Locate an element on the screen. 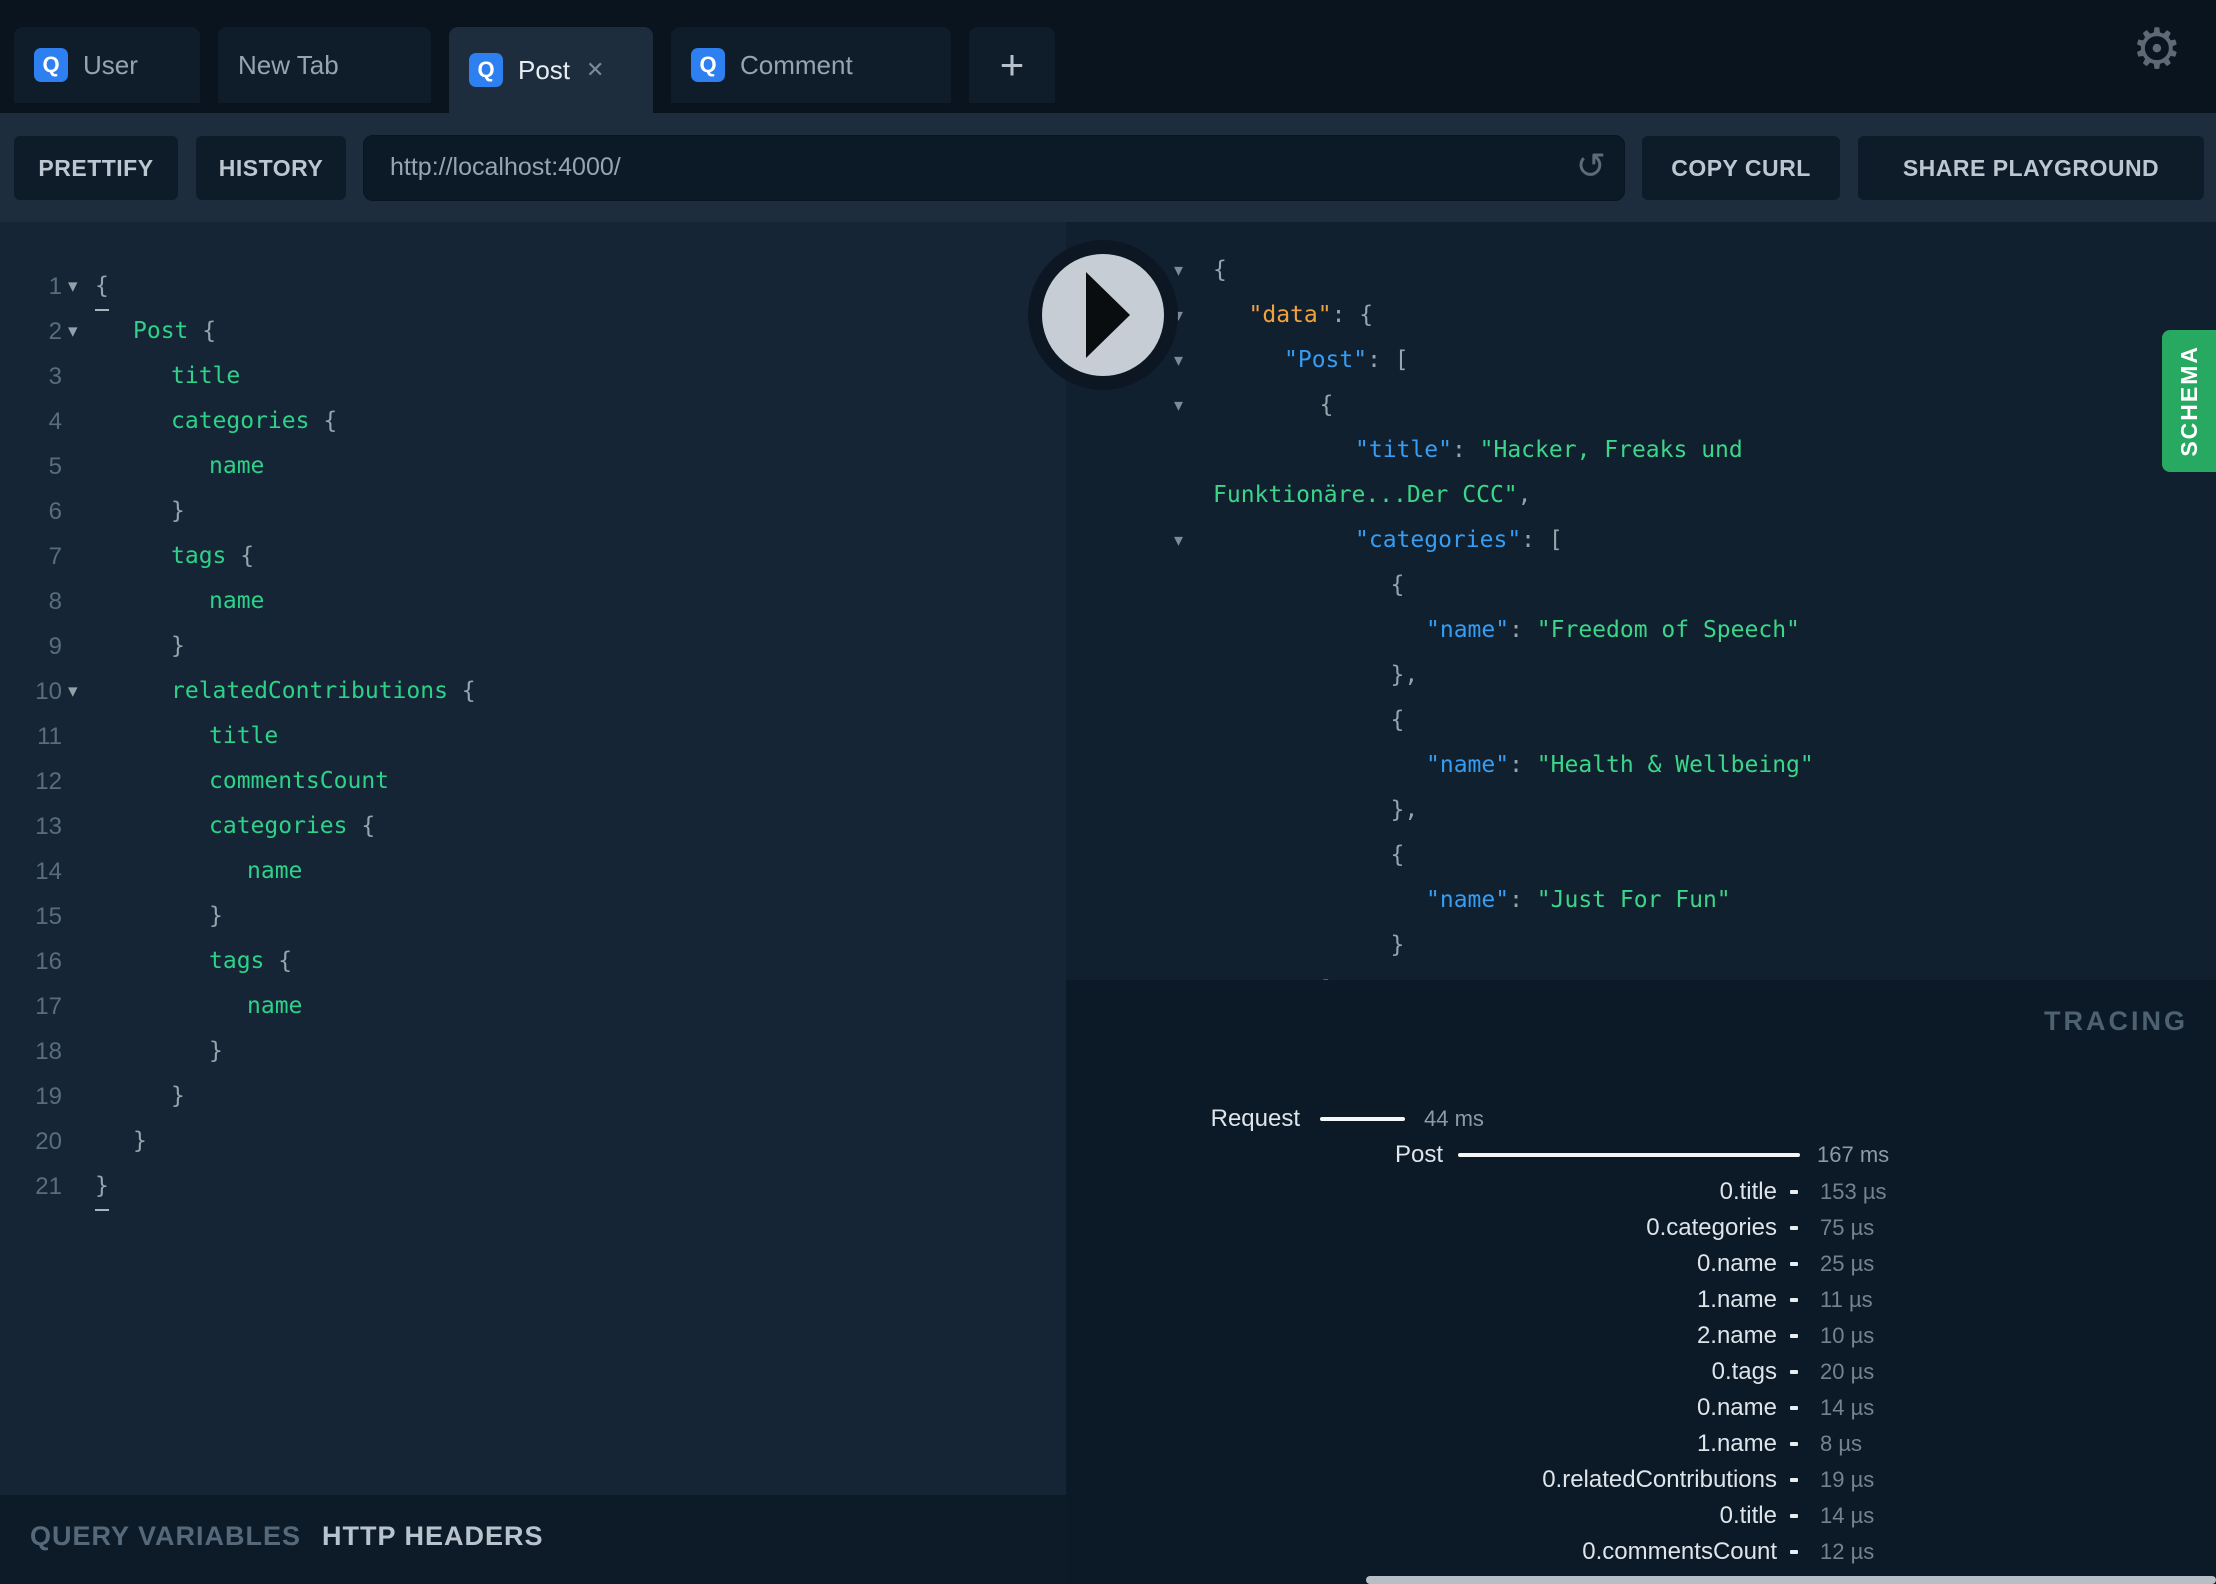 The height and width of the screenshot is (1584, 2216). tracing-resolver-path: 1.name is located at coordinates (1736, 1443).